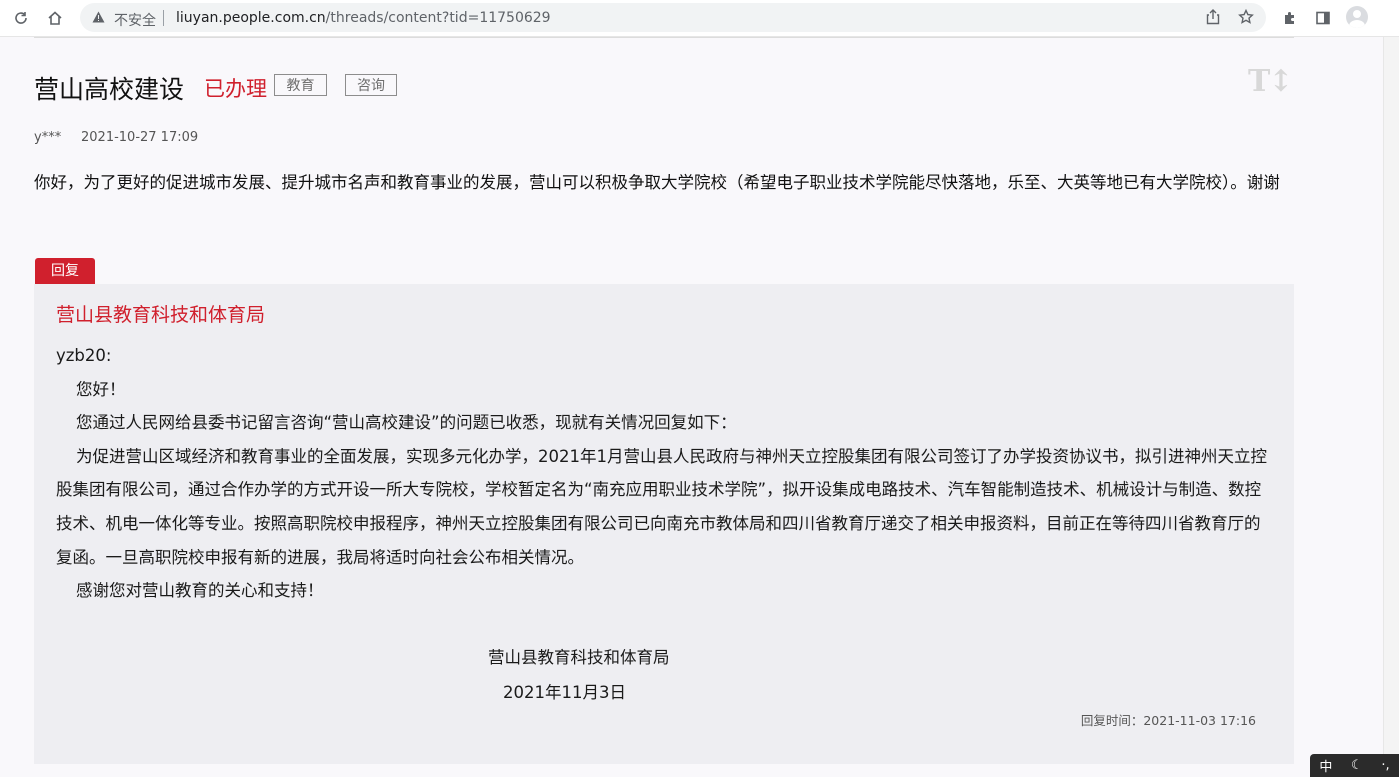  Describe the element at coordinates (1323, 18) in the screenshot. I see `sidepanel-icon` at that location.